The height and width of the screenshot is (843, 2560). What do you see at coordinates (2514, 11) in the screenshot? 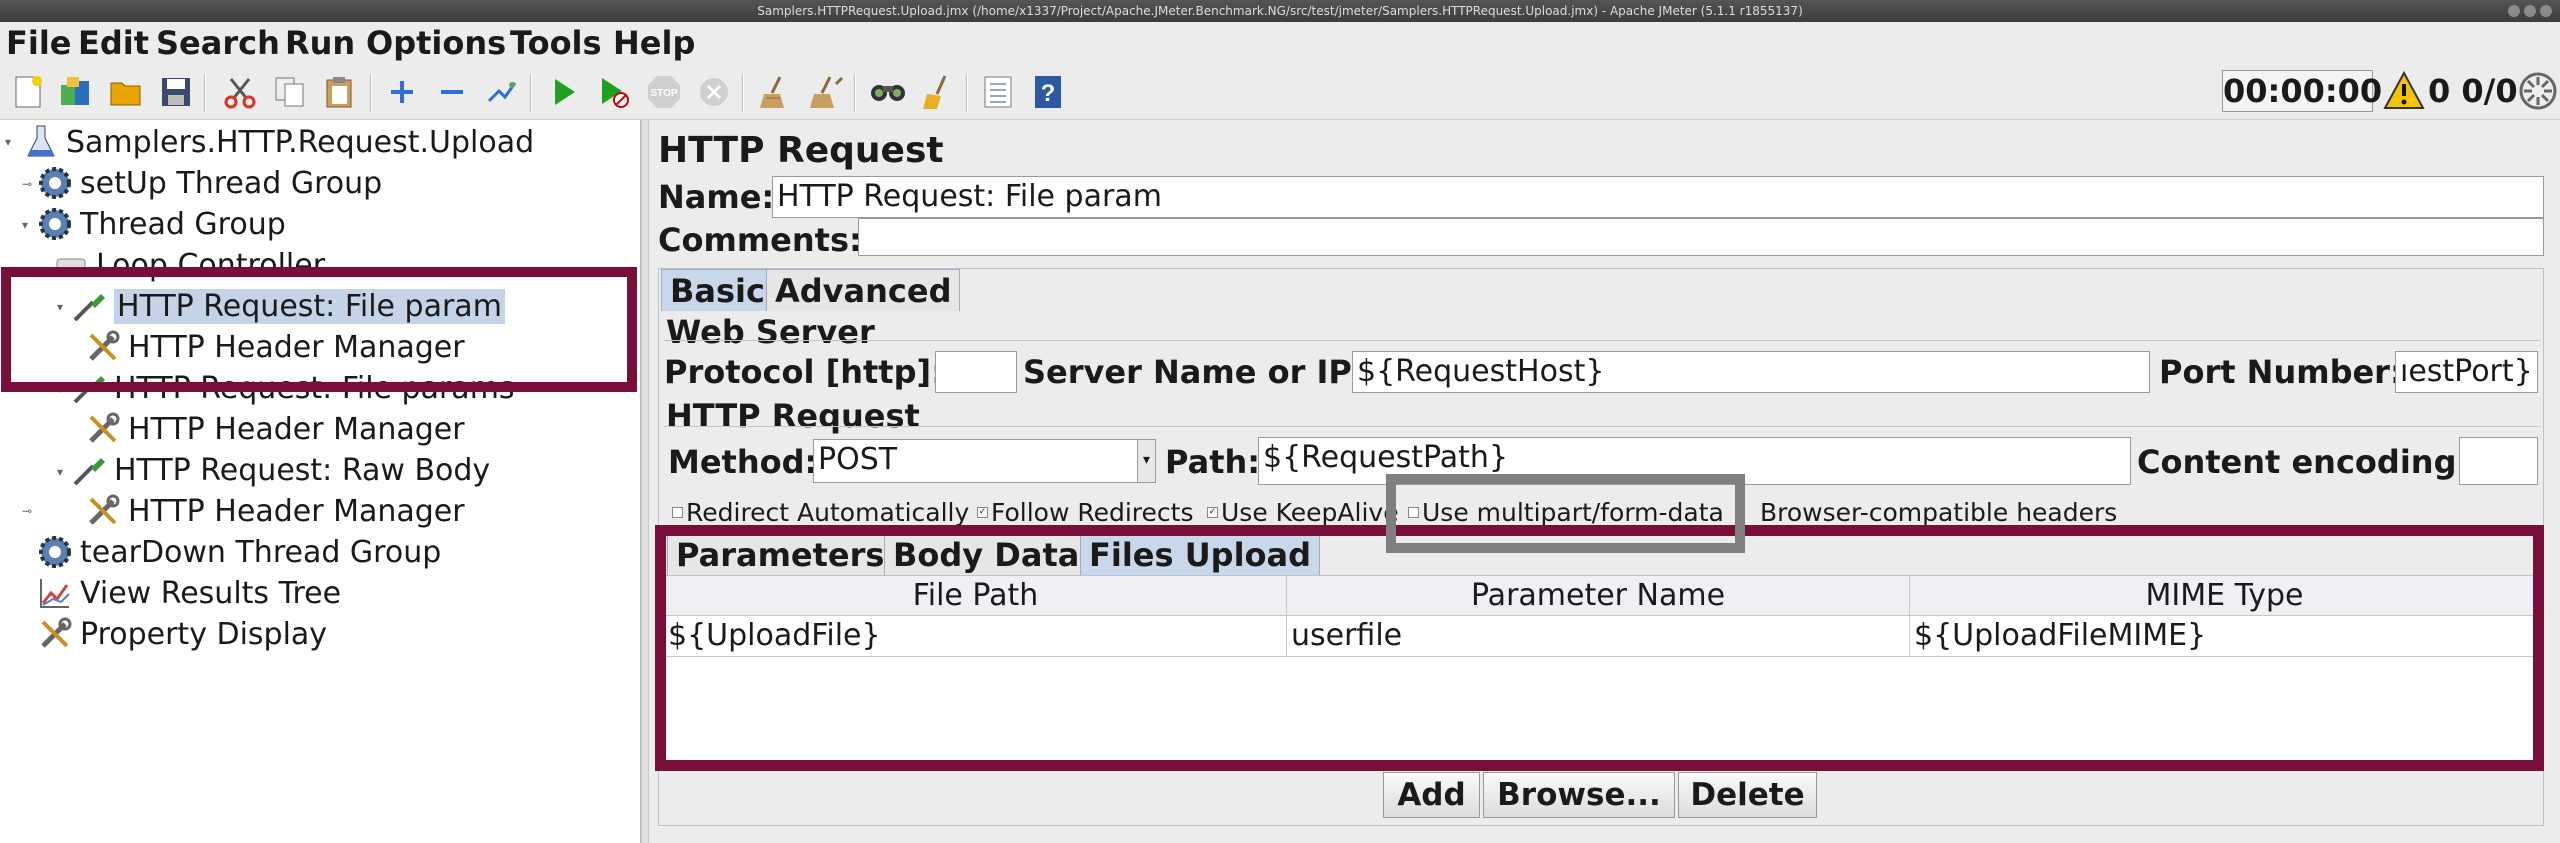
I see `minimize-icon` at bounding box center [2514, 11].